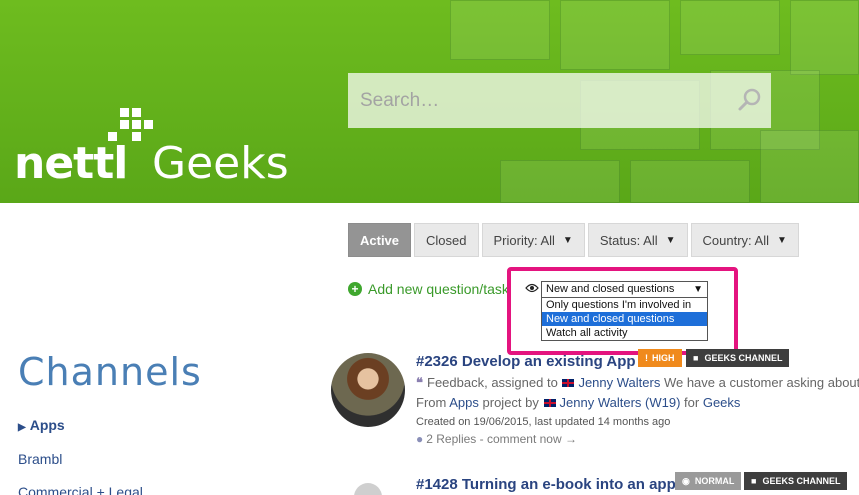 The image size is (859, 495). I want to click on summary-text: We have a customer asking about e, so click(761, 382).